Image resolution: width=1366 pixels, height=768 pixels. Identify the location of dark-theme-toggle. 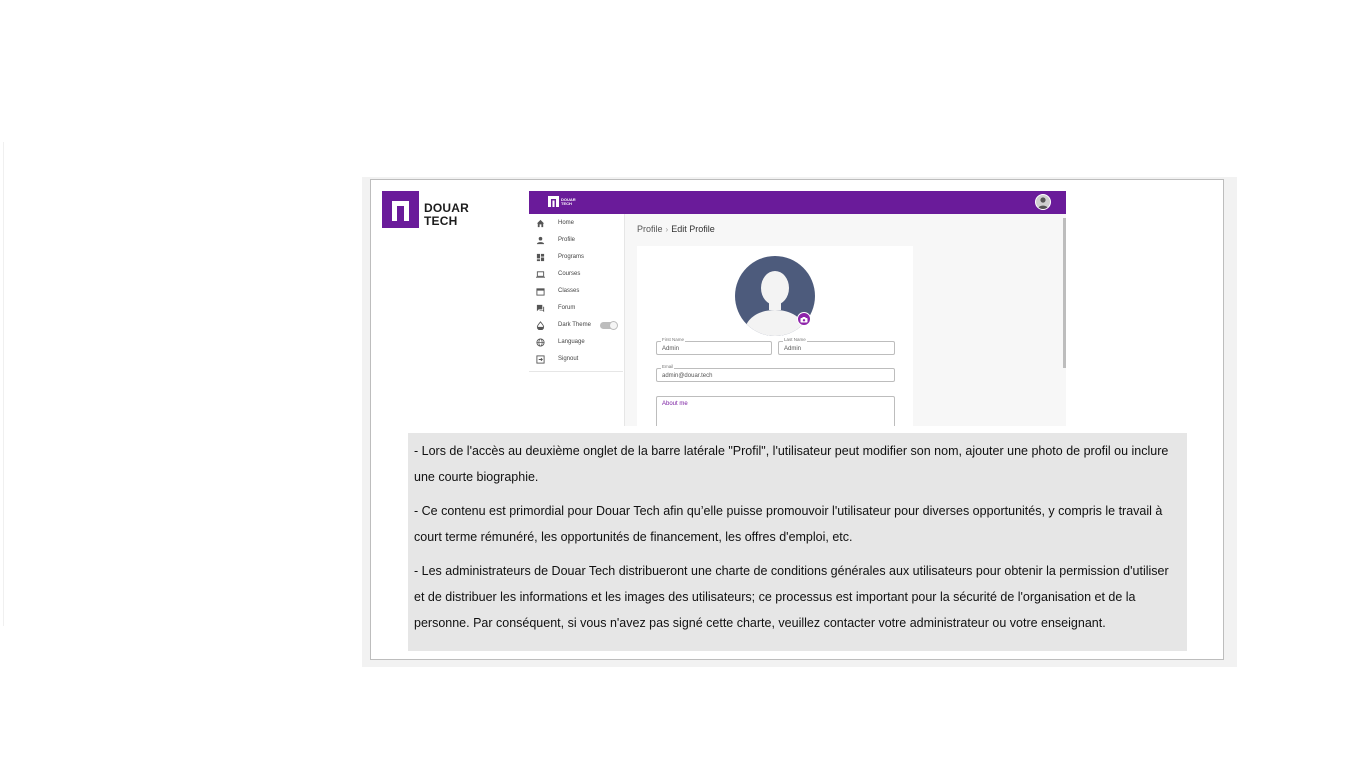
(609, 325).